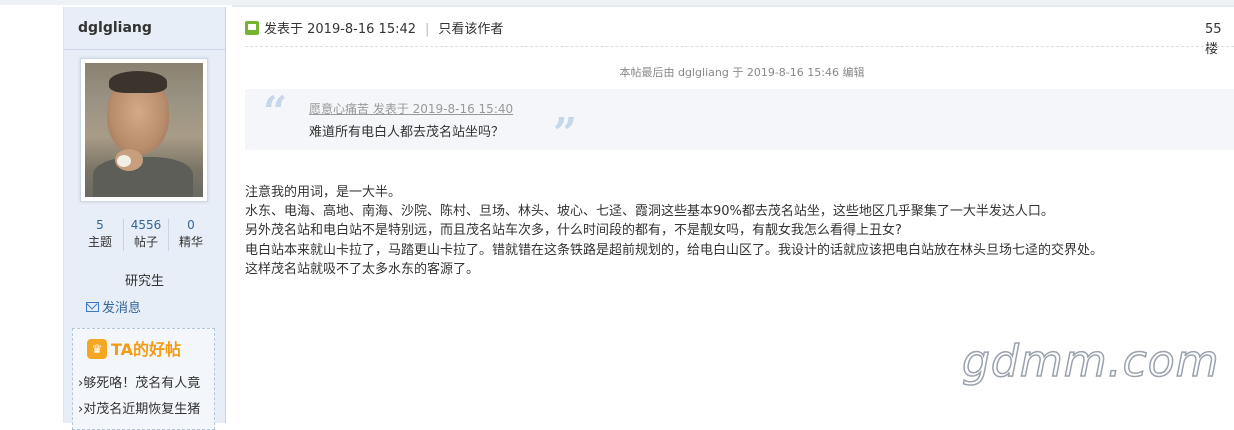 Image resolution: width=1234 pixels, height=430 pixels. I want to click on post-body-line: 这样茂名站就吸不了太多水东的客源了。, so click(362, 269).